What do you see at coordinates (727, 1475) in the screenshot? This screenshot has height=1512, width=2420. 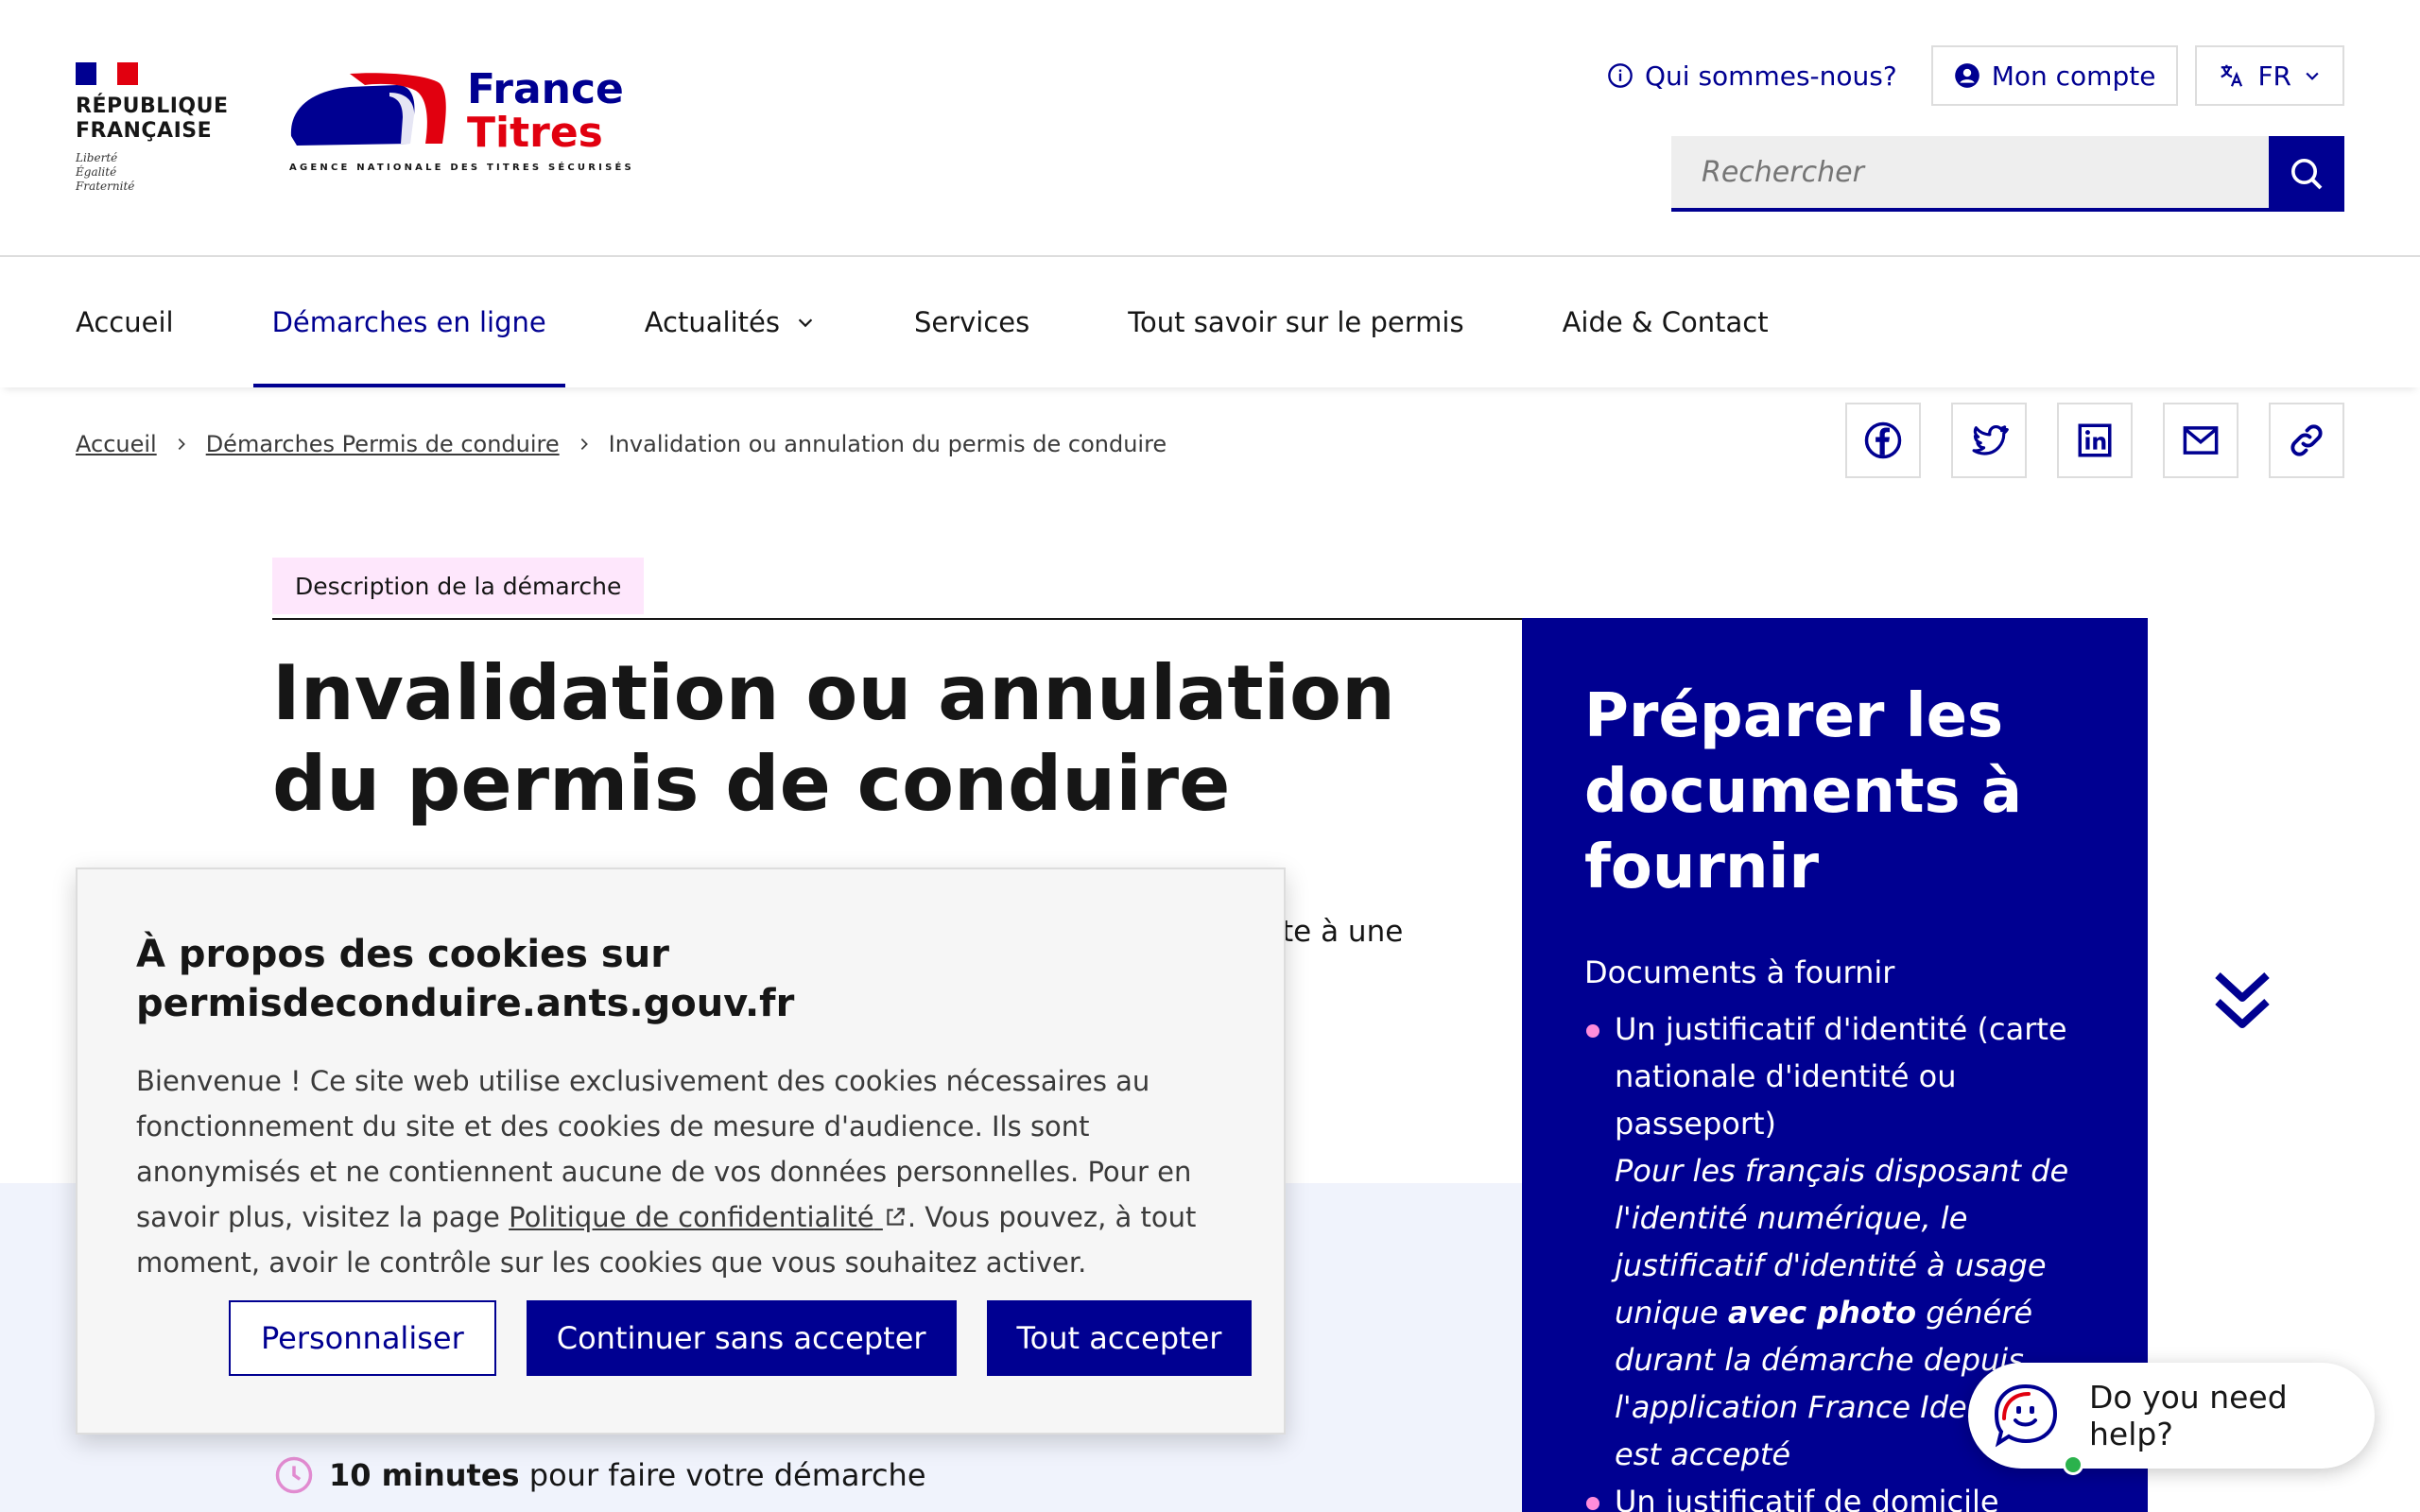 I see `duration-label: pour faire votre démarche` at bounding box center [727, 1475].